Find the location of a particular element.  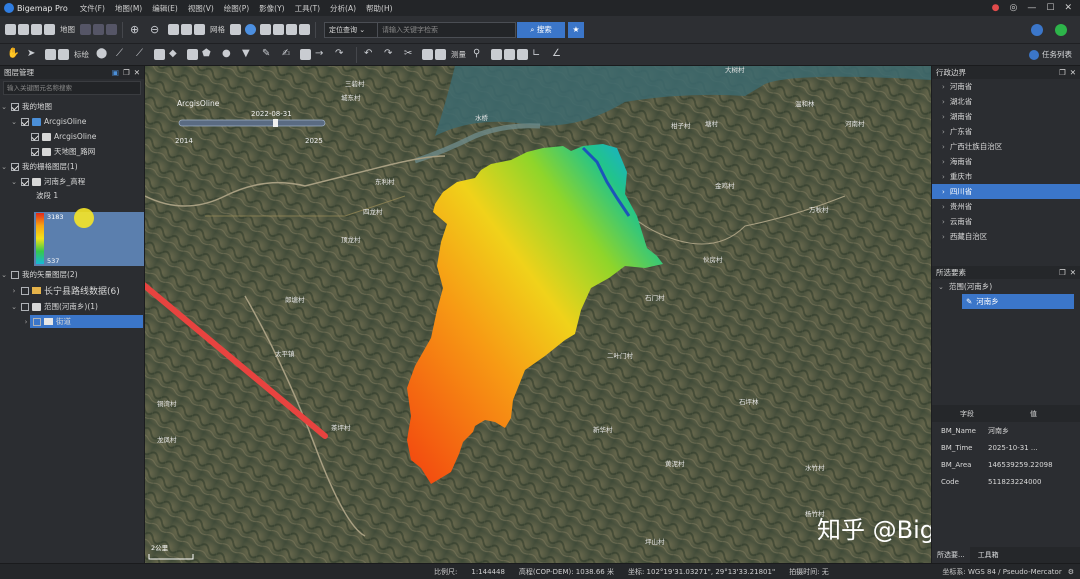

region-item: › 广东省 is located at coordinates (1006, 131).